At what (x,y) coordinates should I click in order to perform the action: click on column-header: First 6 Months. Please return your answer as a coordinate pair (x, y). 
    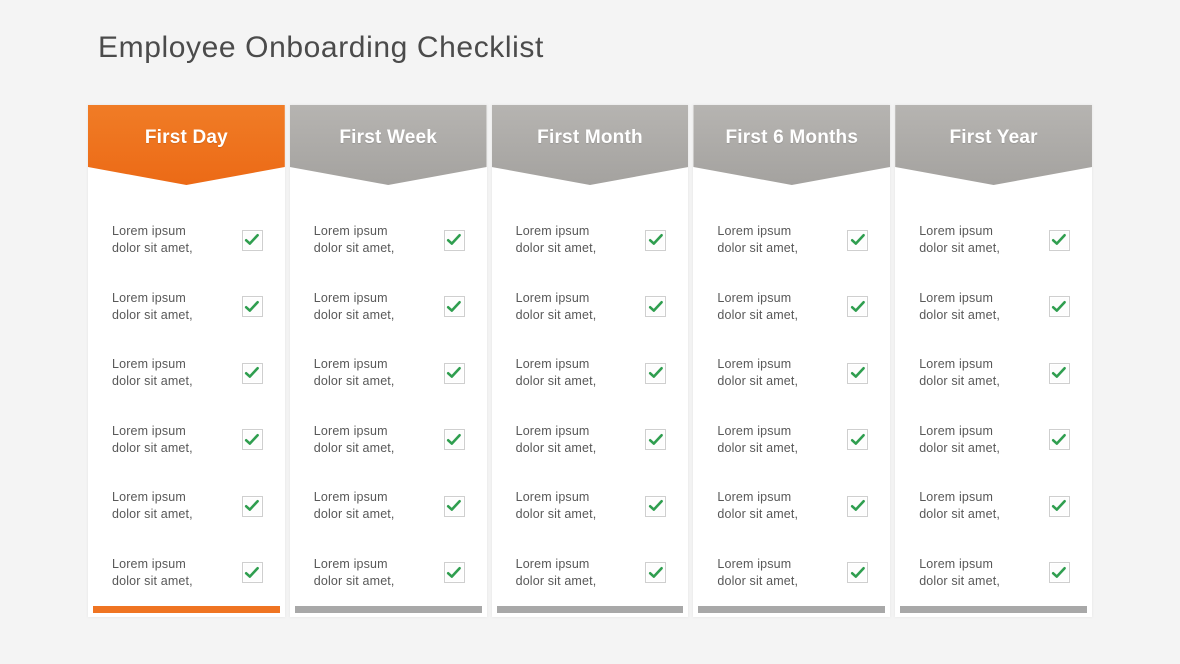
    Looking at the image, I should click on (792, 145).